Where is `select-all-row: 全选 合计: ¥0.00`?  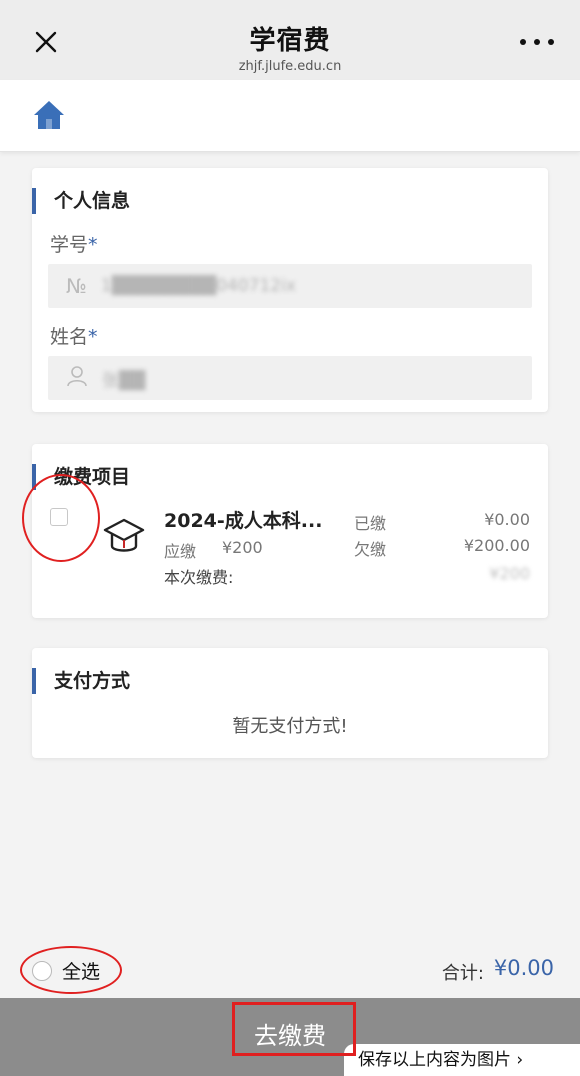 select-all-row: 全选 合计: ¥0.00 is located at coordinates (290, 971).